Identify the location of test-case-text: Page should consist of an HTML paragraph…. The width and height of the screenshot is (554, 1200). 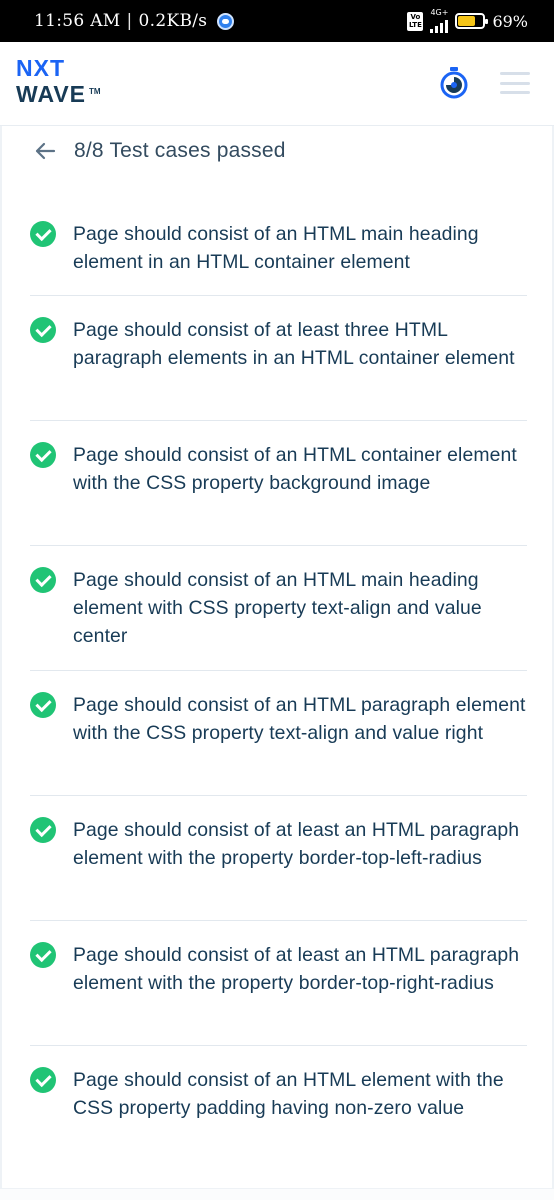
(299, 719).